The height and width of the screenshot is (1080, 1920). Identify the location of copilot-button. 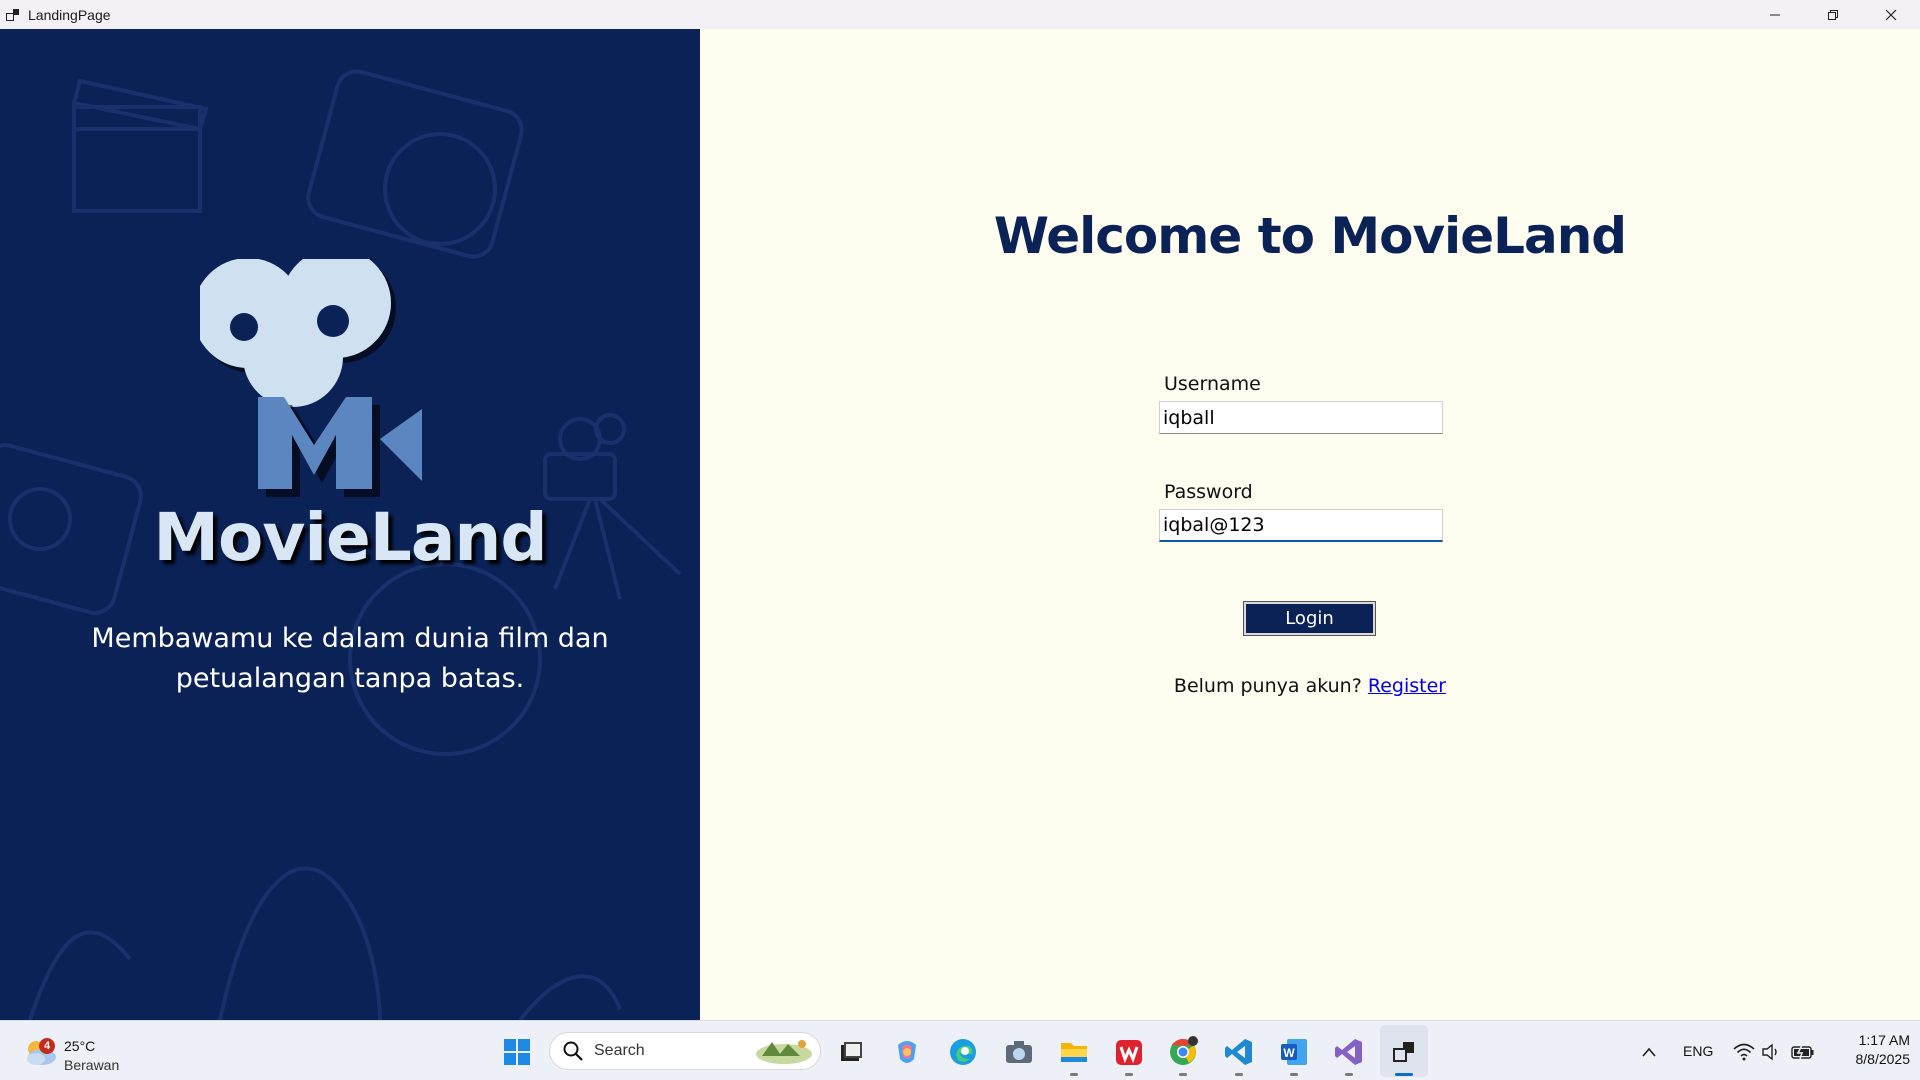
(907, 1052).